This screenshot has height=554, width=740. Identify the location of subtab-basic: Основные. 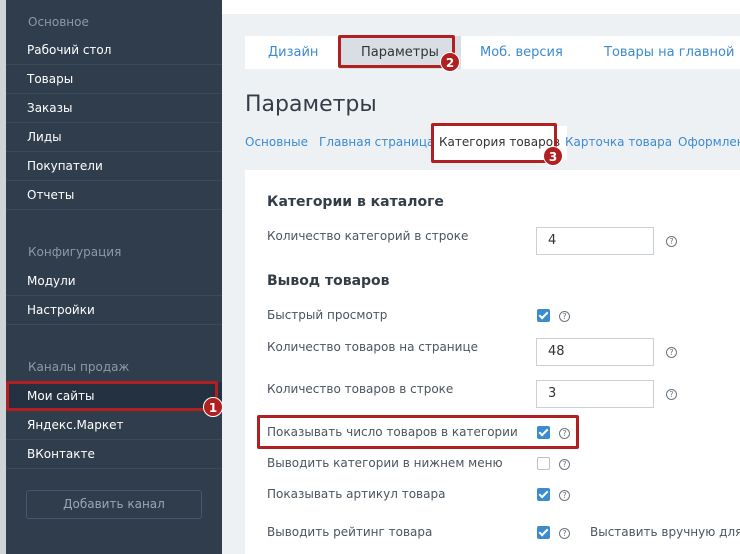
(276, 143).